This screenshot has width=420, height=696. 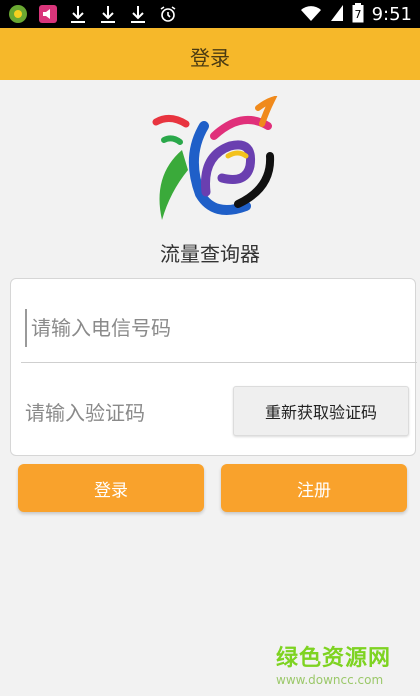 What do you see at coordinates (210, 58) in the screenshot?
I see `page-title: 登录` at bounding box center [210, 58].